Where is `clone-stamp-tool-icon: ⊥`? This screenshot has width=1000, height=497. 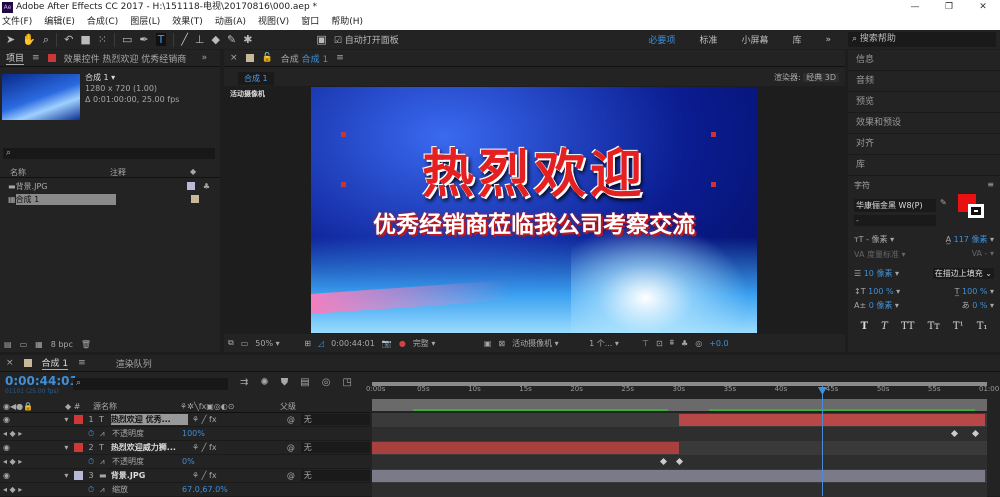
clone-stamp-tool-icon: ⊥ is located at coordinates (200, 39).